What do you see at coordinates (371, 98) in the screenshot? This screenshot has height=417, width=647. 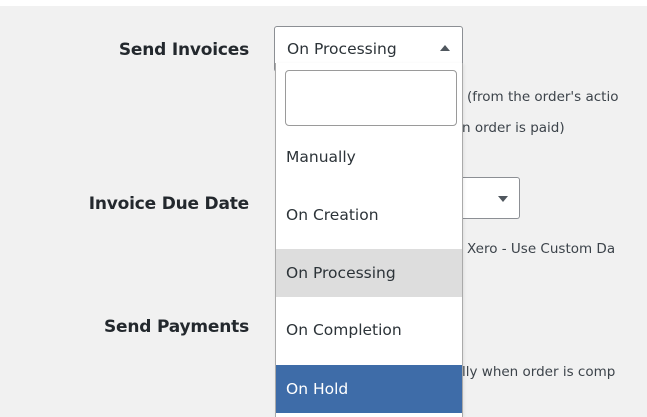 I see `dropdown-search-input` at bounding box center [371, 98].